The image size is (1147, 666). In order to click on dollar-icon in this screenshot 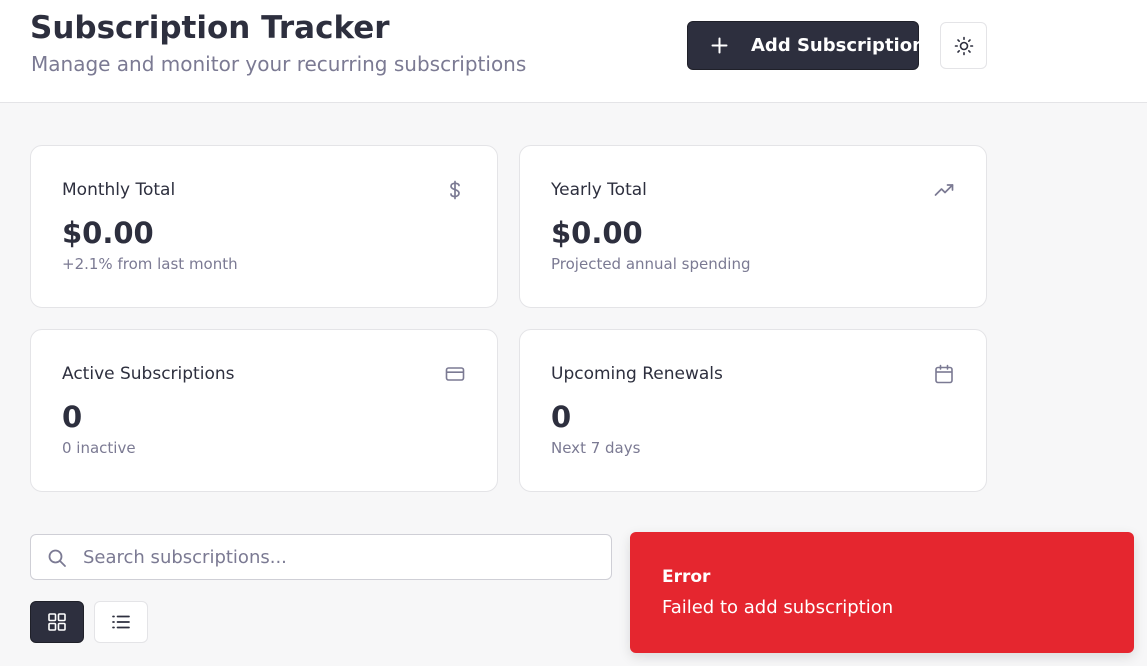, I will do `click(455, 190)`.